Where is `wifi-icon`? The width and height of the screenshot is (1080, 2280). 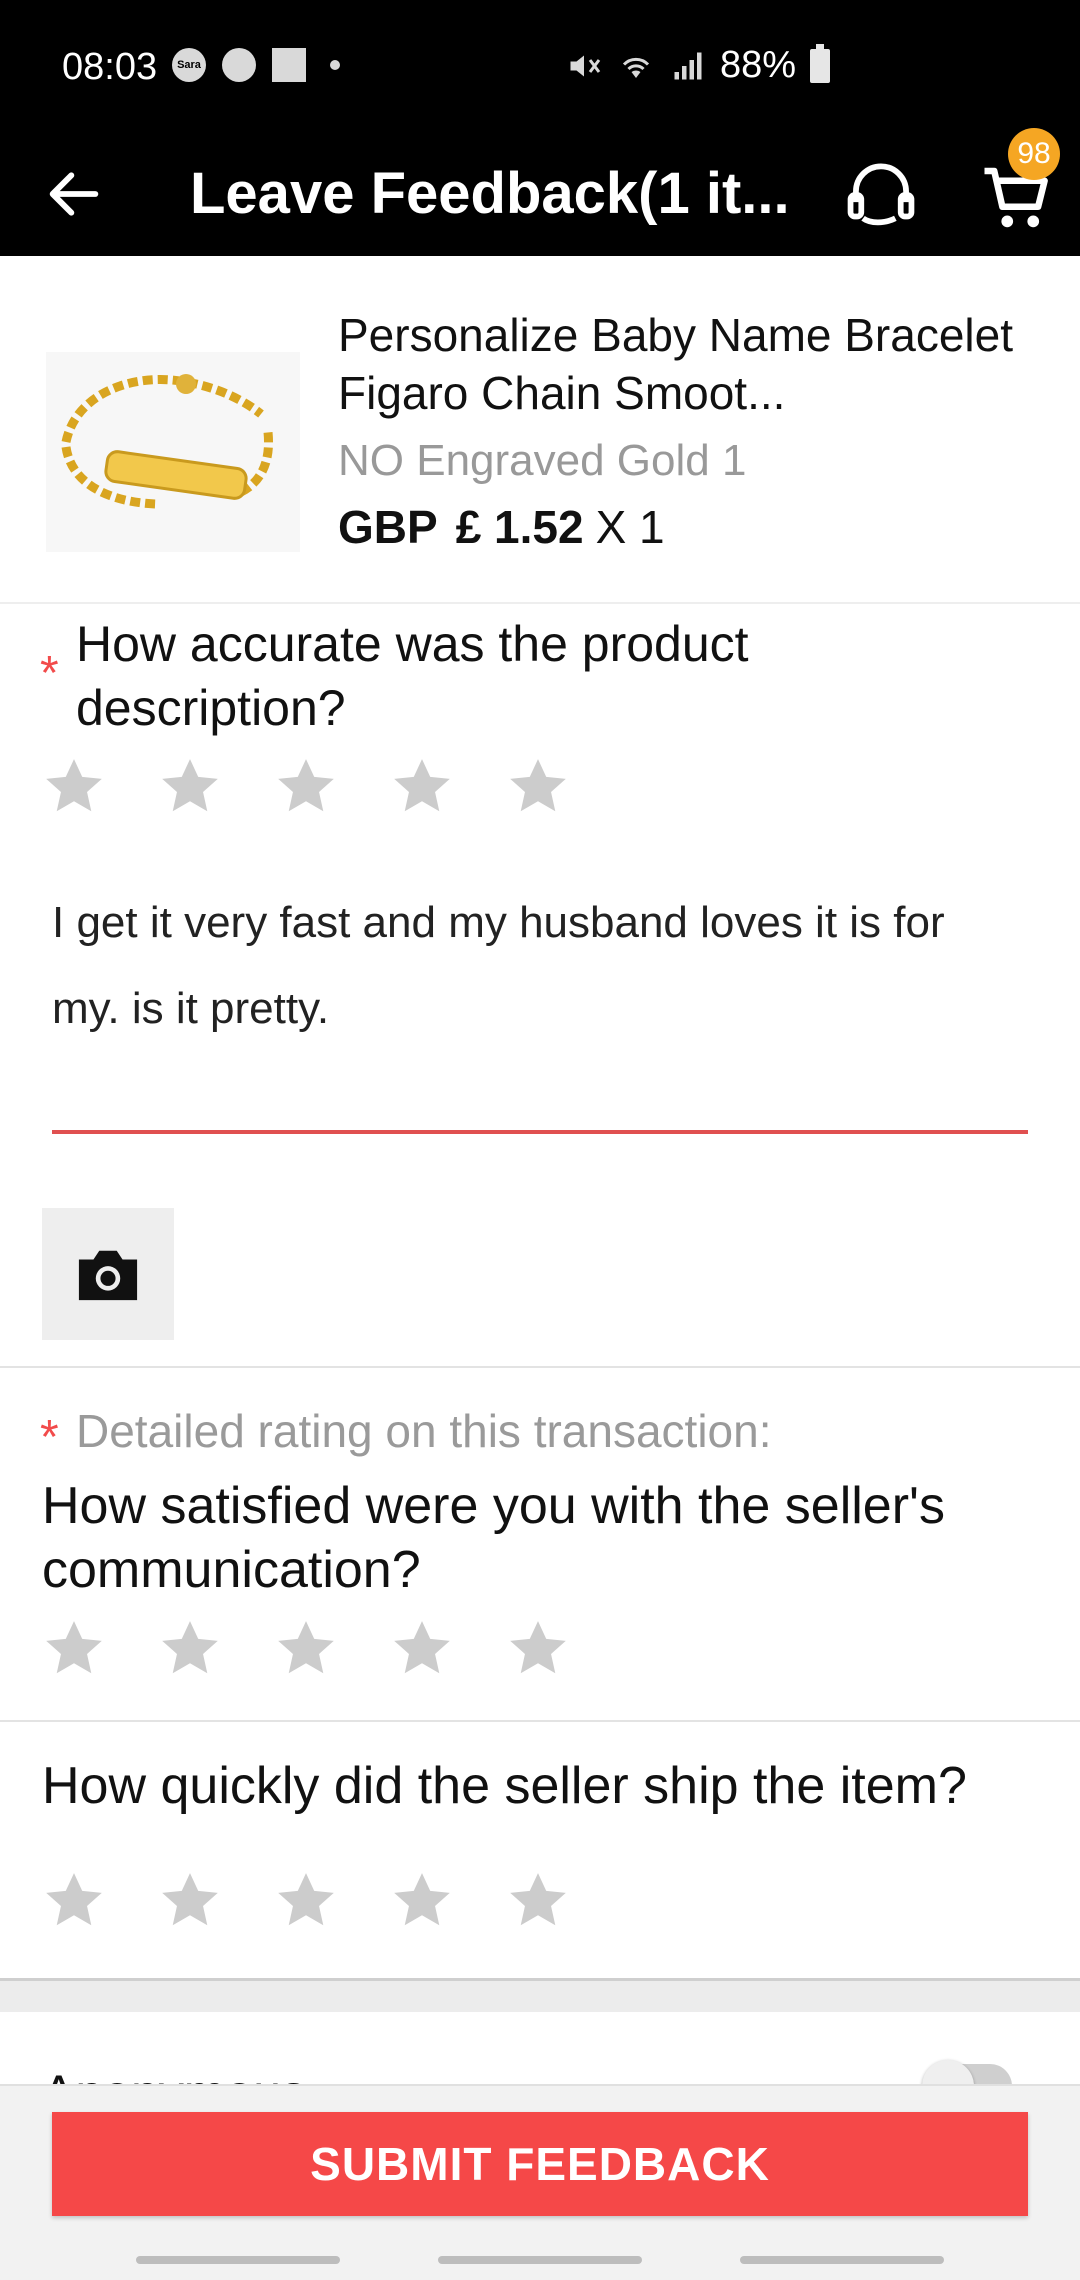 wifi-icon is located at coordinates (636, 67).